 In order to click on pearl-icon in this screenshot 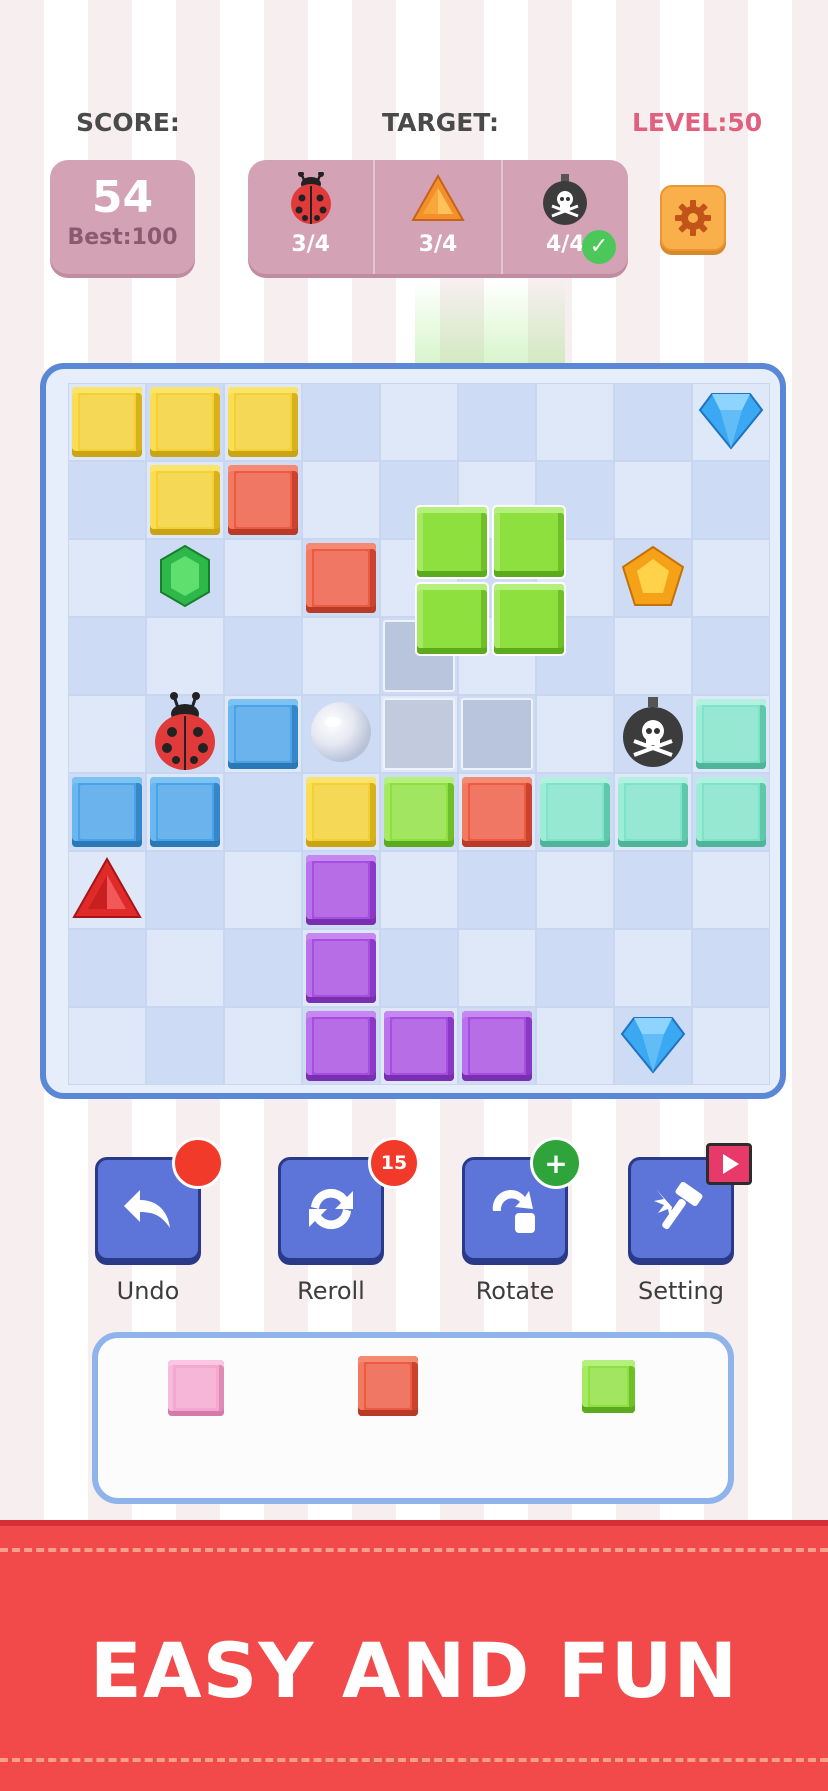, I will do `click(341, 734)`.